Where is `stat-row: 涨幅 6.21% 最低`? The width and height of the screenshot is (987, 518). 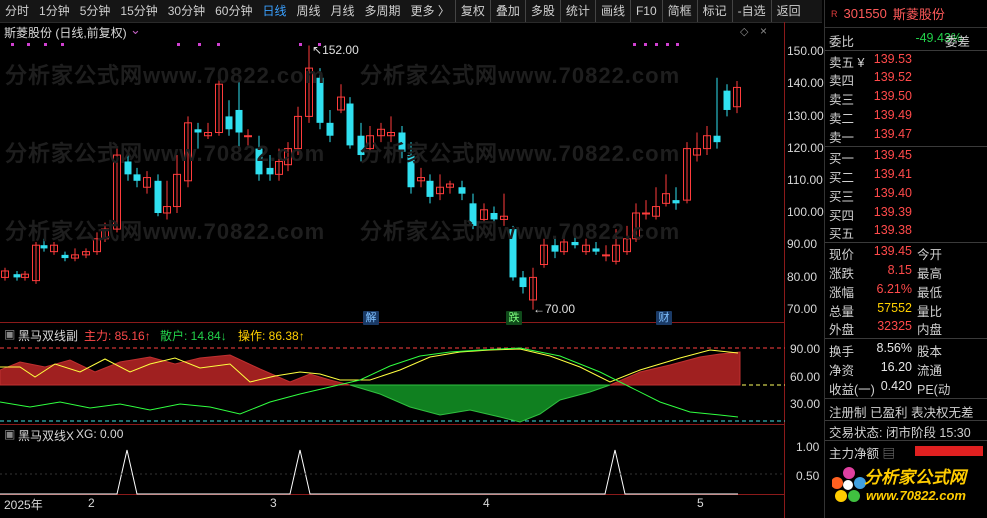
stat-row: 涨幅 6.21% 最低 is located at coordinates (906, 290).